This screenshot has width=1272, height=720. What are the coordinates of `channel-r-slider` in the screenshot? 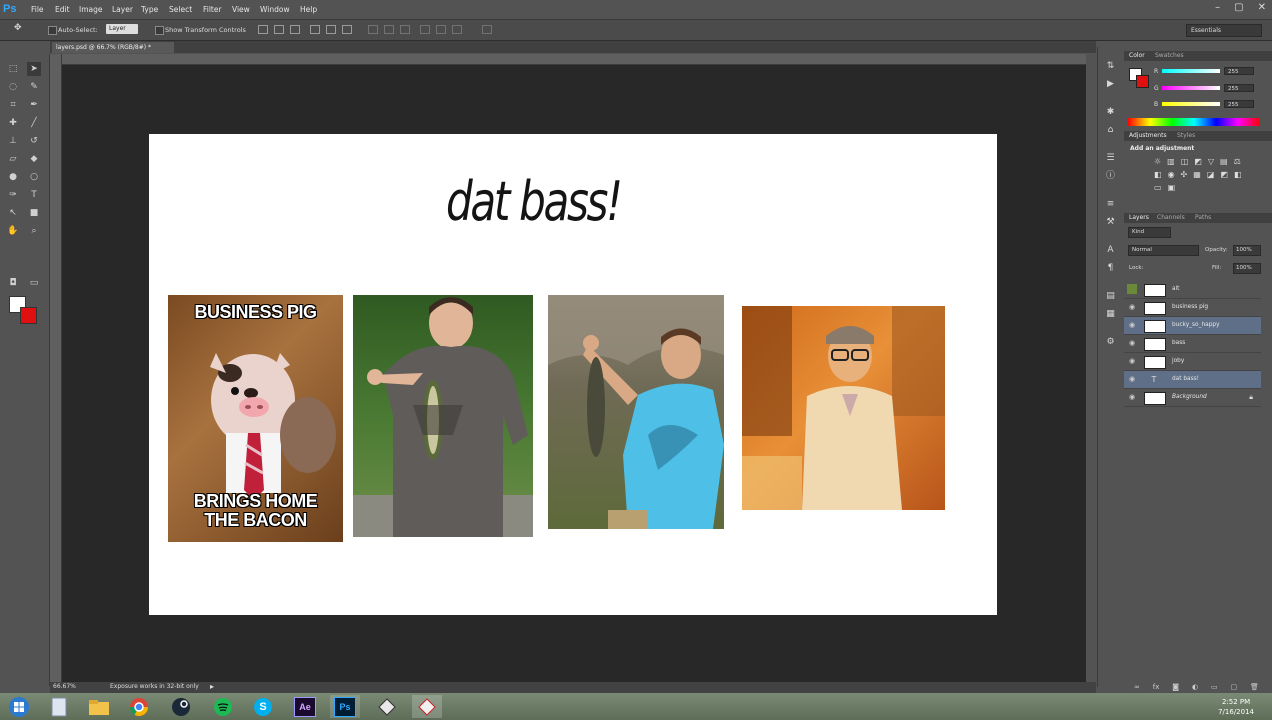 It's located at (1191, 71).